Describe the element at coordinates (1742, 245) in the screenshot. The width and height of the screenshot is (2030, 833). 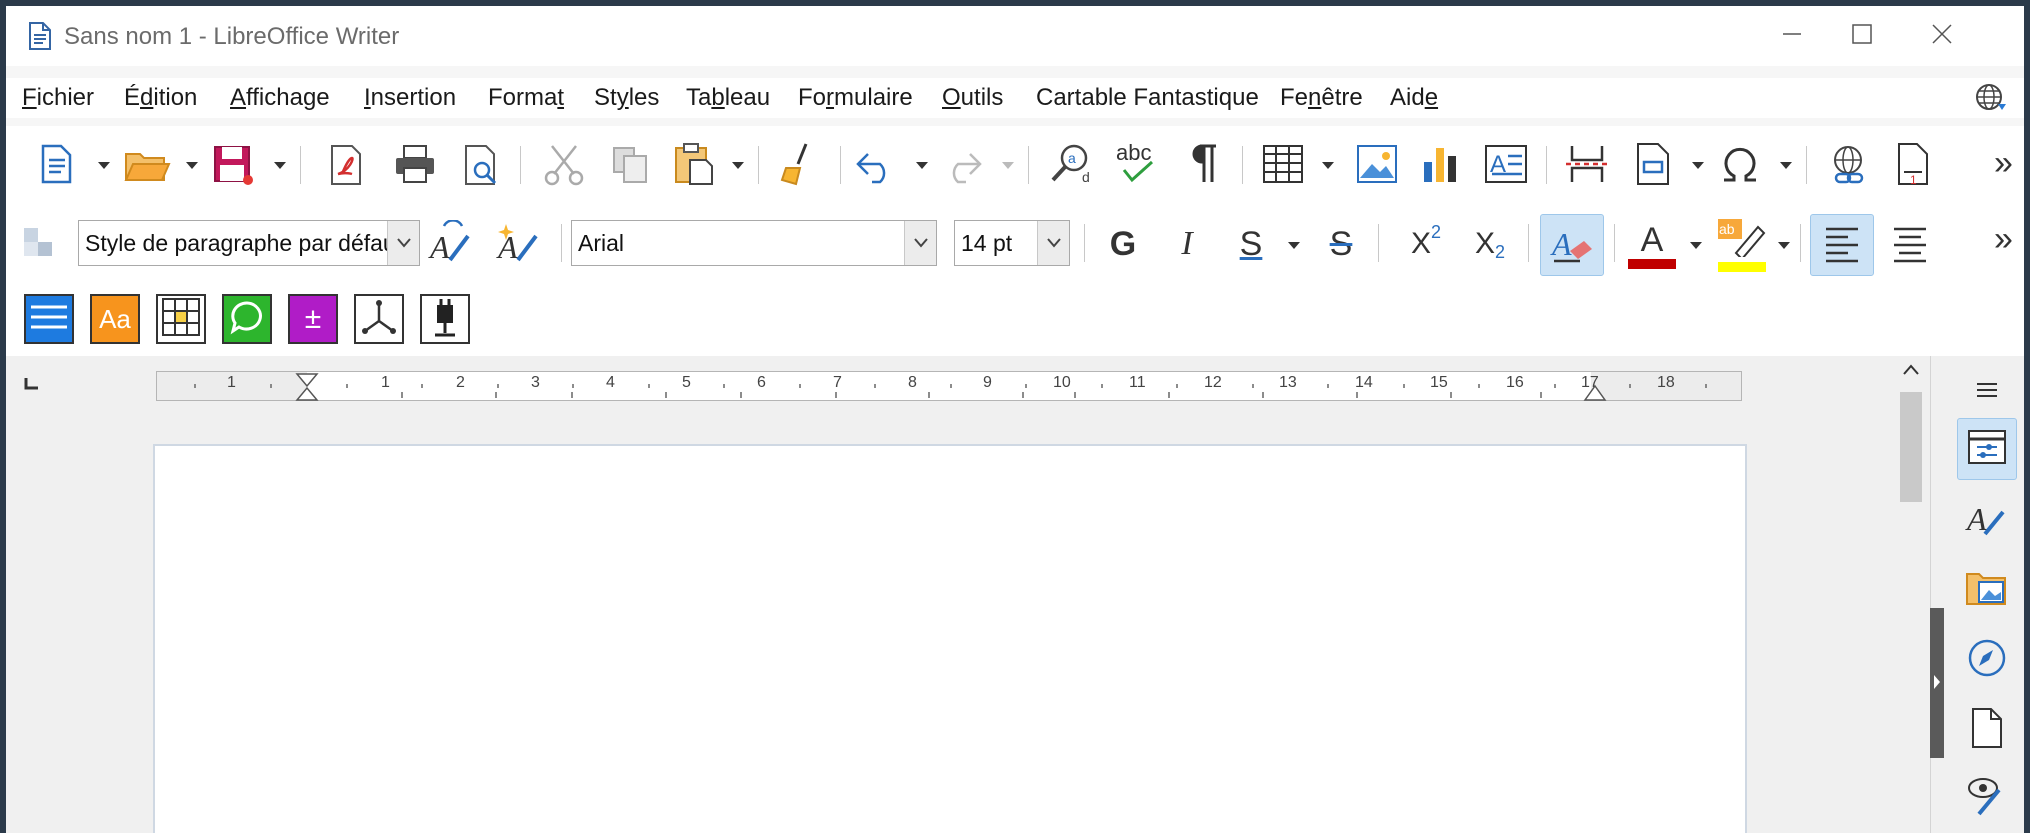
I see `highlight-button: ab` at that location.